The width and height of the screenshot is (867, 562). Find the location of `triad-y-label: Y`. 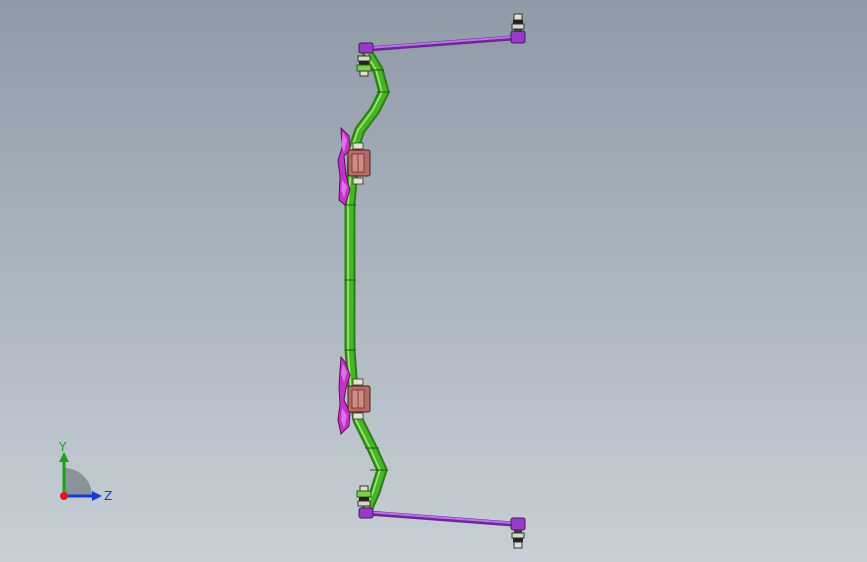

triad-y-label: Y is located at coordinates (62, 447).